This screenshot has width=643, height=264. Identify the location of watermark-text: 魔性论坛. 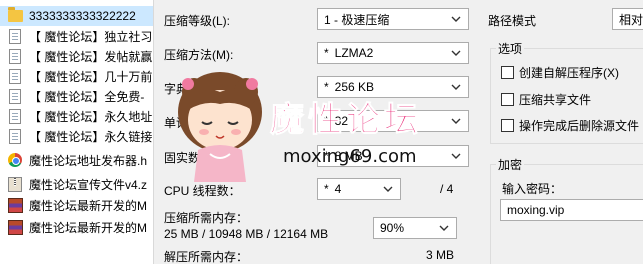
(346, 120).